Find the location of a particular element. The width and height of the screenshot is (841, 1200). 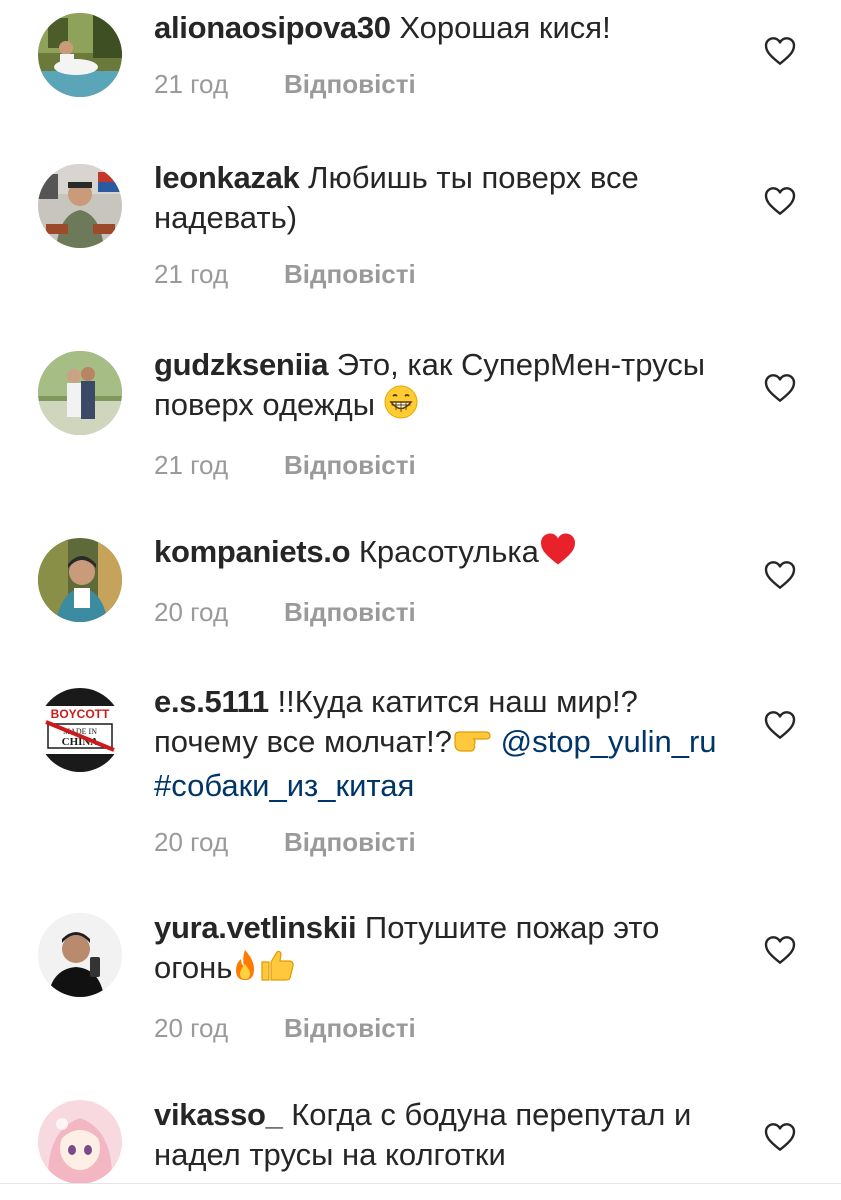

thumbs-up-emoji is located at coordinates (277, 970).